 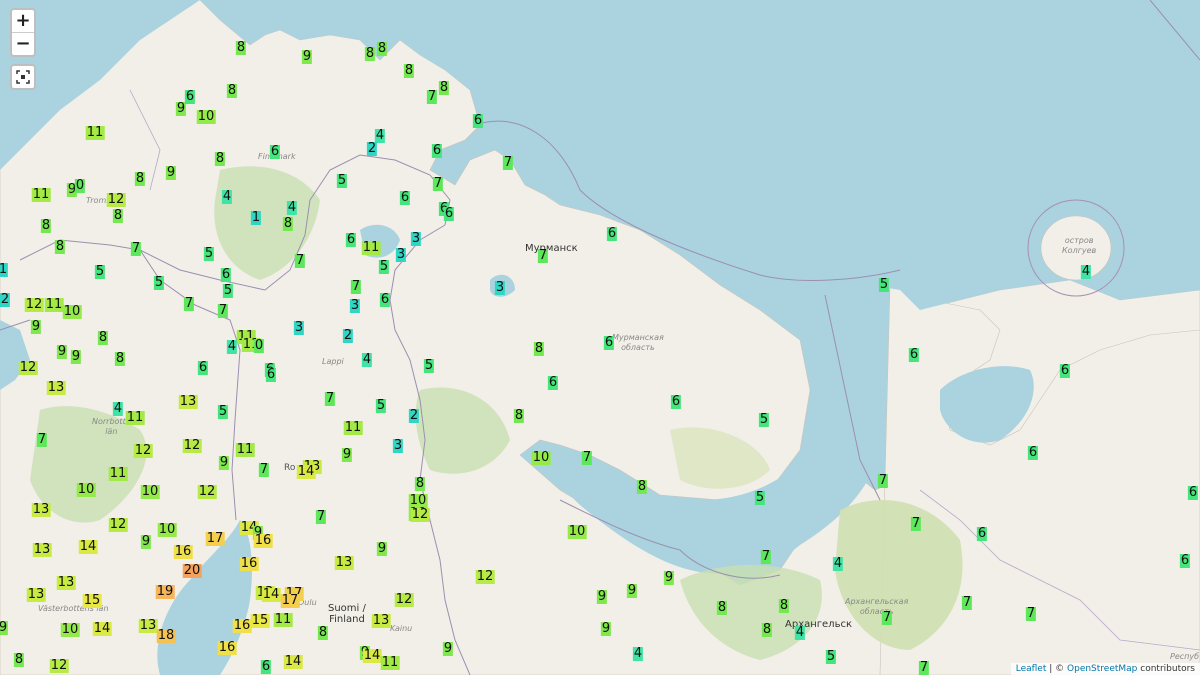 What do you see at coordinates (165, 592) in the screenshot?
I see `temperature-marker: 19` at bounding box center [165, 592].